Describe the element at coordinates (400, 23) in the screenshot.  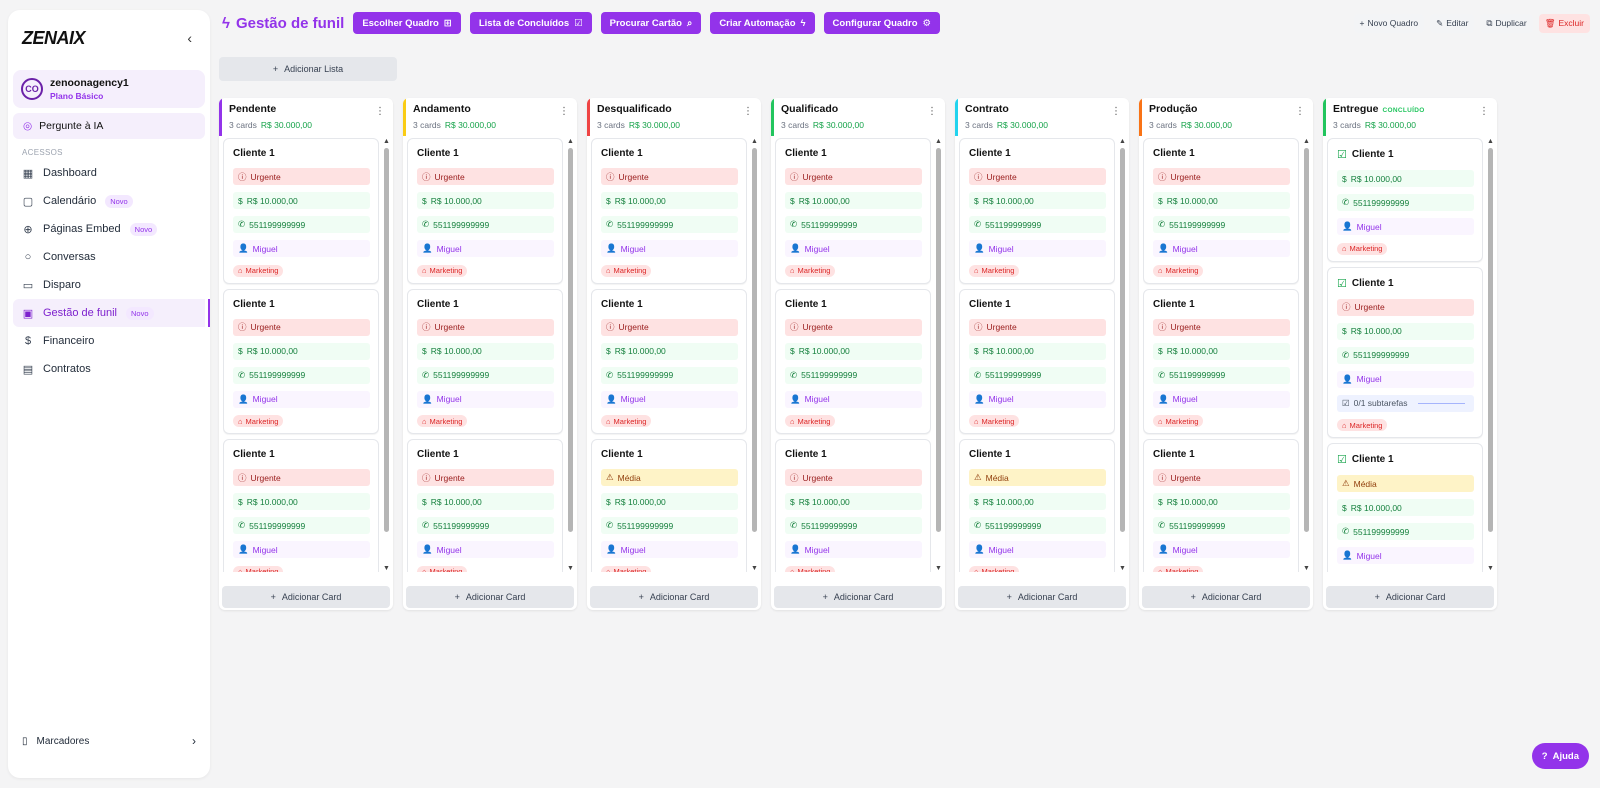
I see `header-button-label: Escolher Quadro` at that location.